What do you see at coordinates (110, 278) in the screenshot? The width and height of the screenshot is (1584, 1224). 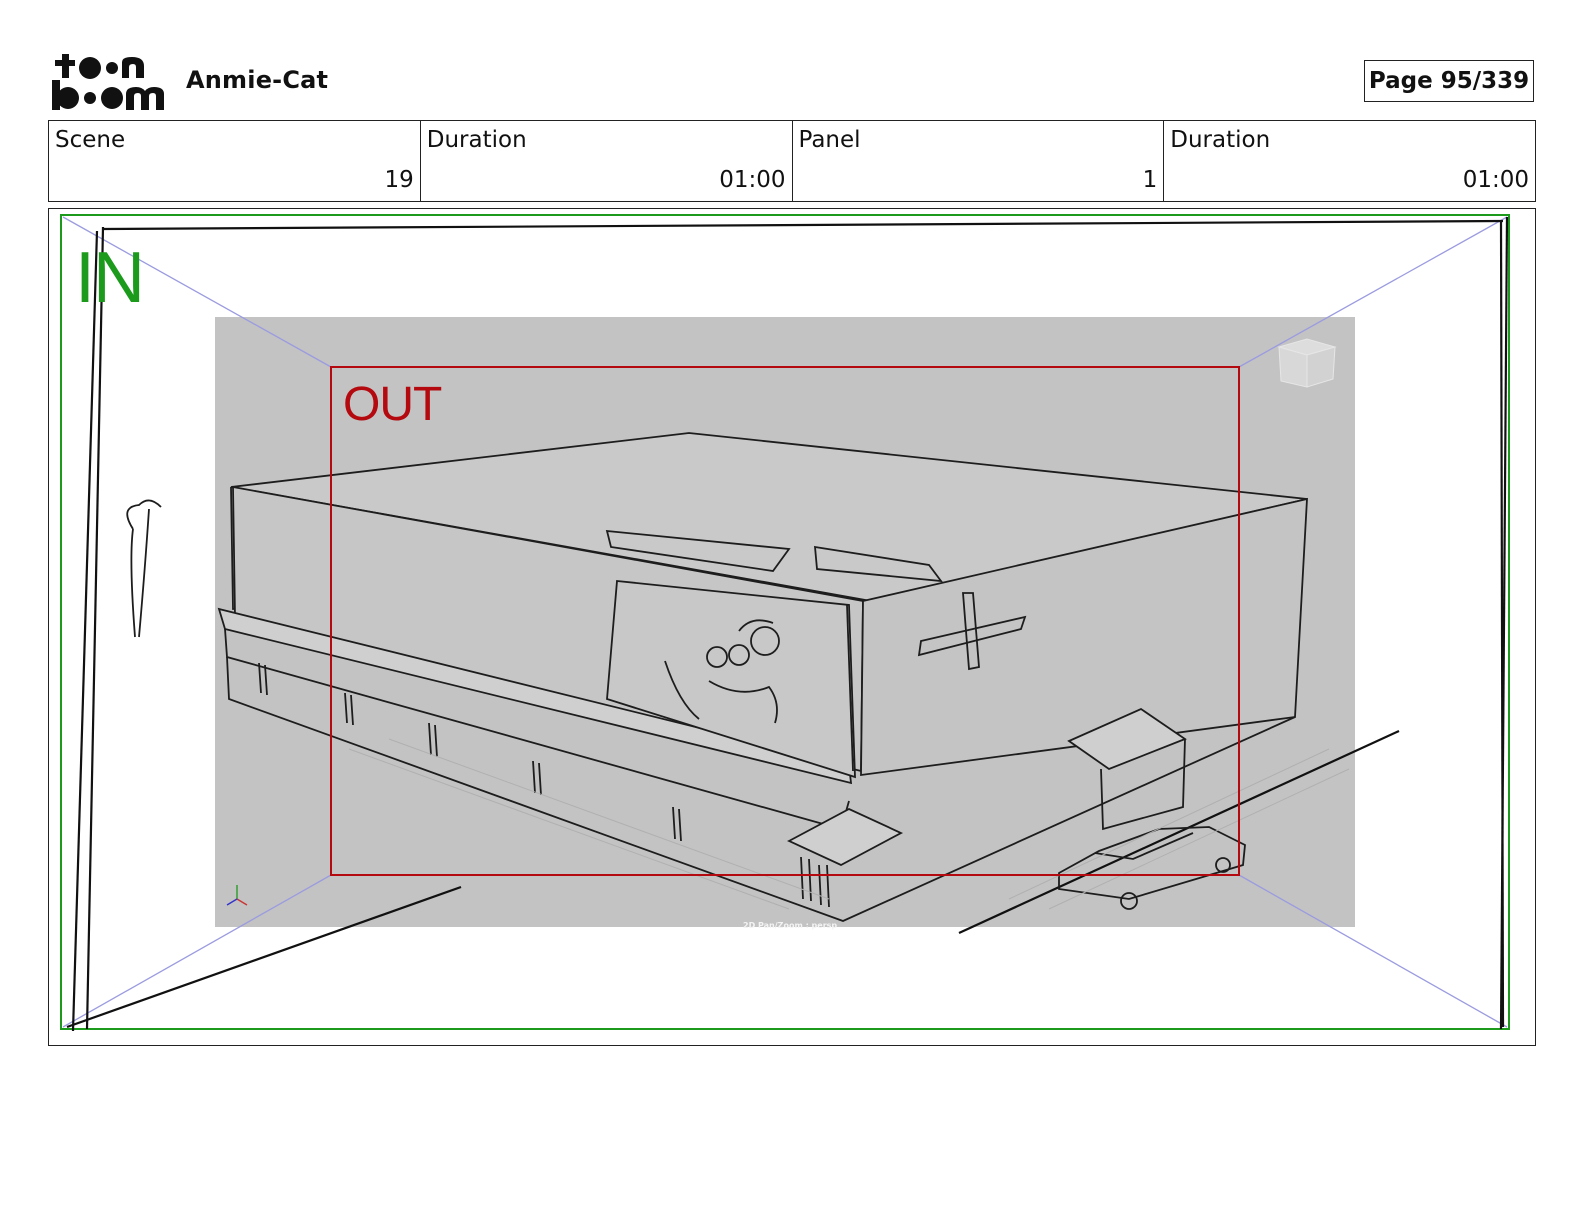 I see `in-frame-label: IN` at bounding box center [110, 278].